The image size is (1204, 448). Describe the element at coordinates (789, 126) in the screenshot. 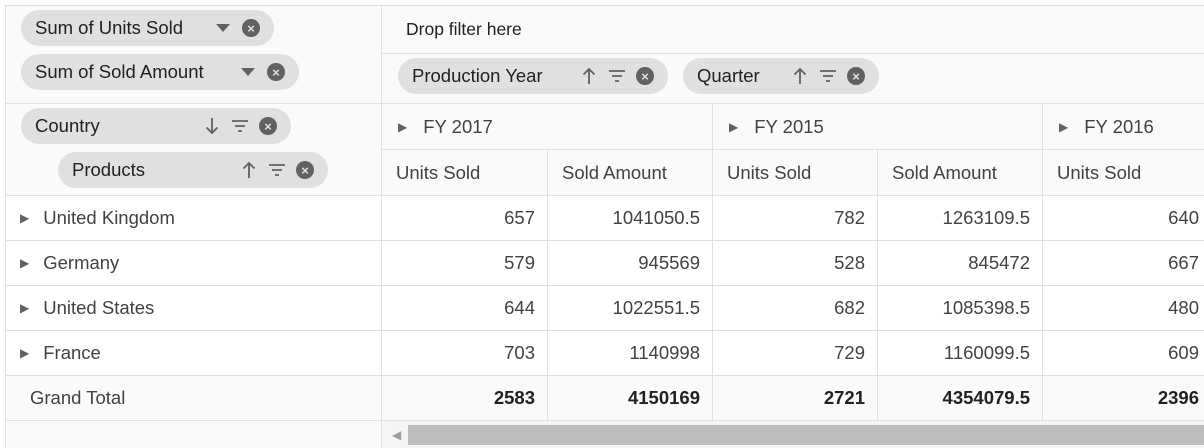

I see `column-header-label: FY 2015` at that location.